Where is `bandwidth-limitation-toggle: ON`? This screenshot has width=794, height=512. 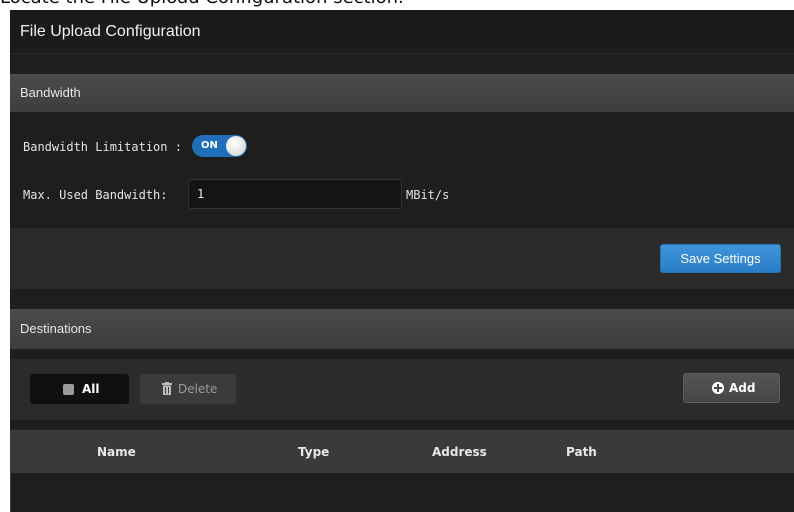
bandwidth-limitation-toggle: ON is located at coordinates (219, 146).